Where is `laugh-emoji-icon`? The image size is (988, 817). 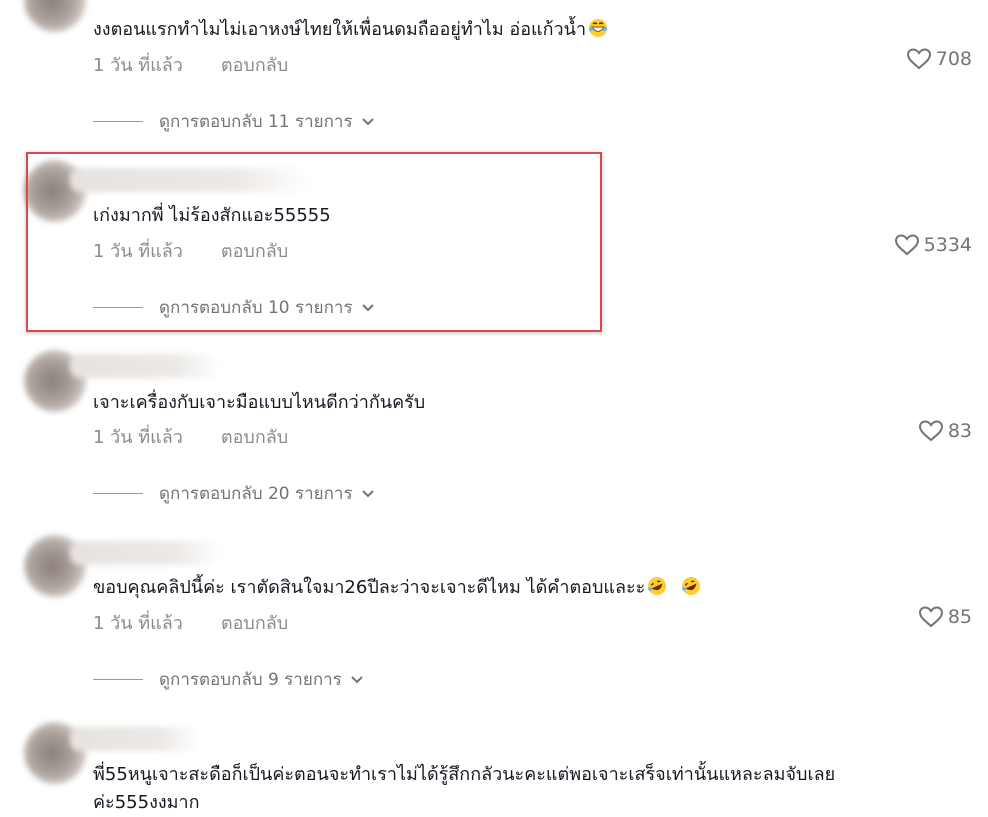 laugh-emoji-icon is located at coordinates (598, 28).